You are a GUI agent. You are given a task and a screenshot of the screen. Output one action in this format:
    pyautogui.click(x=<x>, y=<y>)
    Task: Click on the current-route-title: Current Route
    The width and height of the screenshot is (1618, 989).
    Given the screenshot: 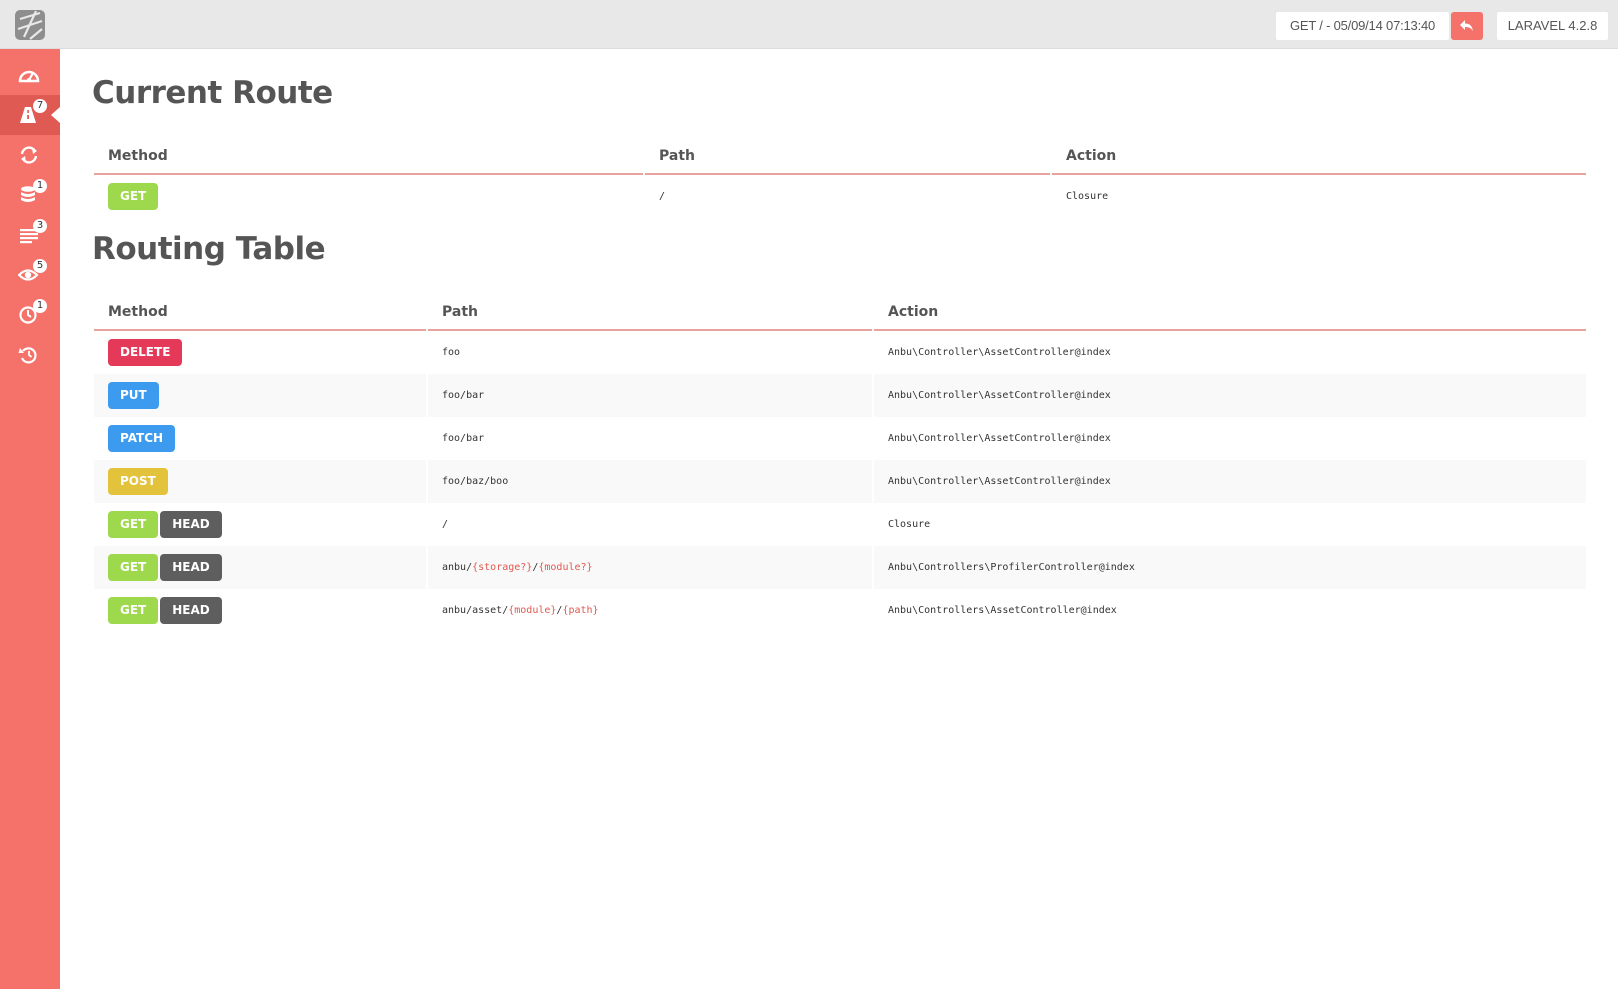 What is the action you would take?
    pyautogui.click(x=212, y=93)
    